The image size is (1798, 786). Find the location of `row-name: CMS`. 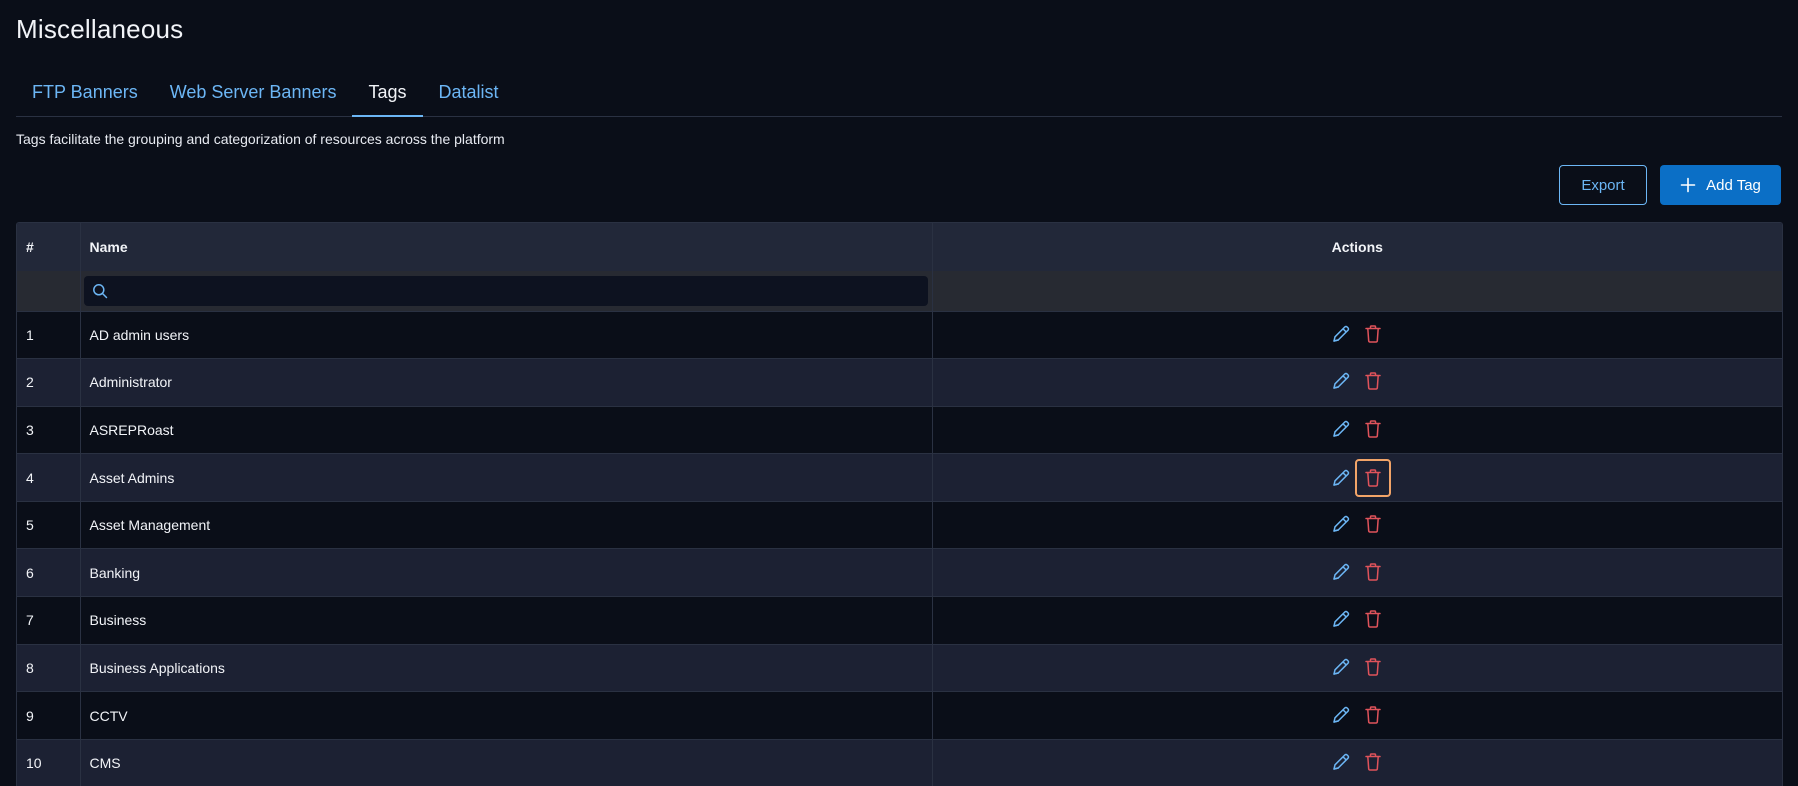

row-name: CMS is located at coordinates (506, 762).